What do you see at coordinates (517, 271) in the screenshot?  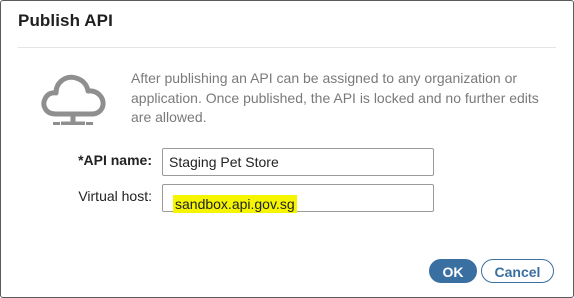 I see `cancel-button: Cancel` at bounding box center [517, 271].